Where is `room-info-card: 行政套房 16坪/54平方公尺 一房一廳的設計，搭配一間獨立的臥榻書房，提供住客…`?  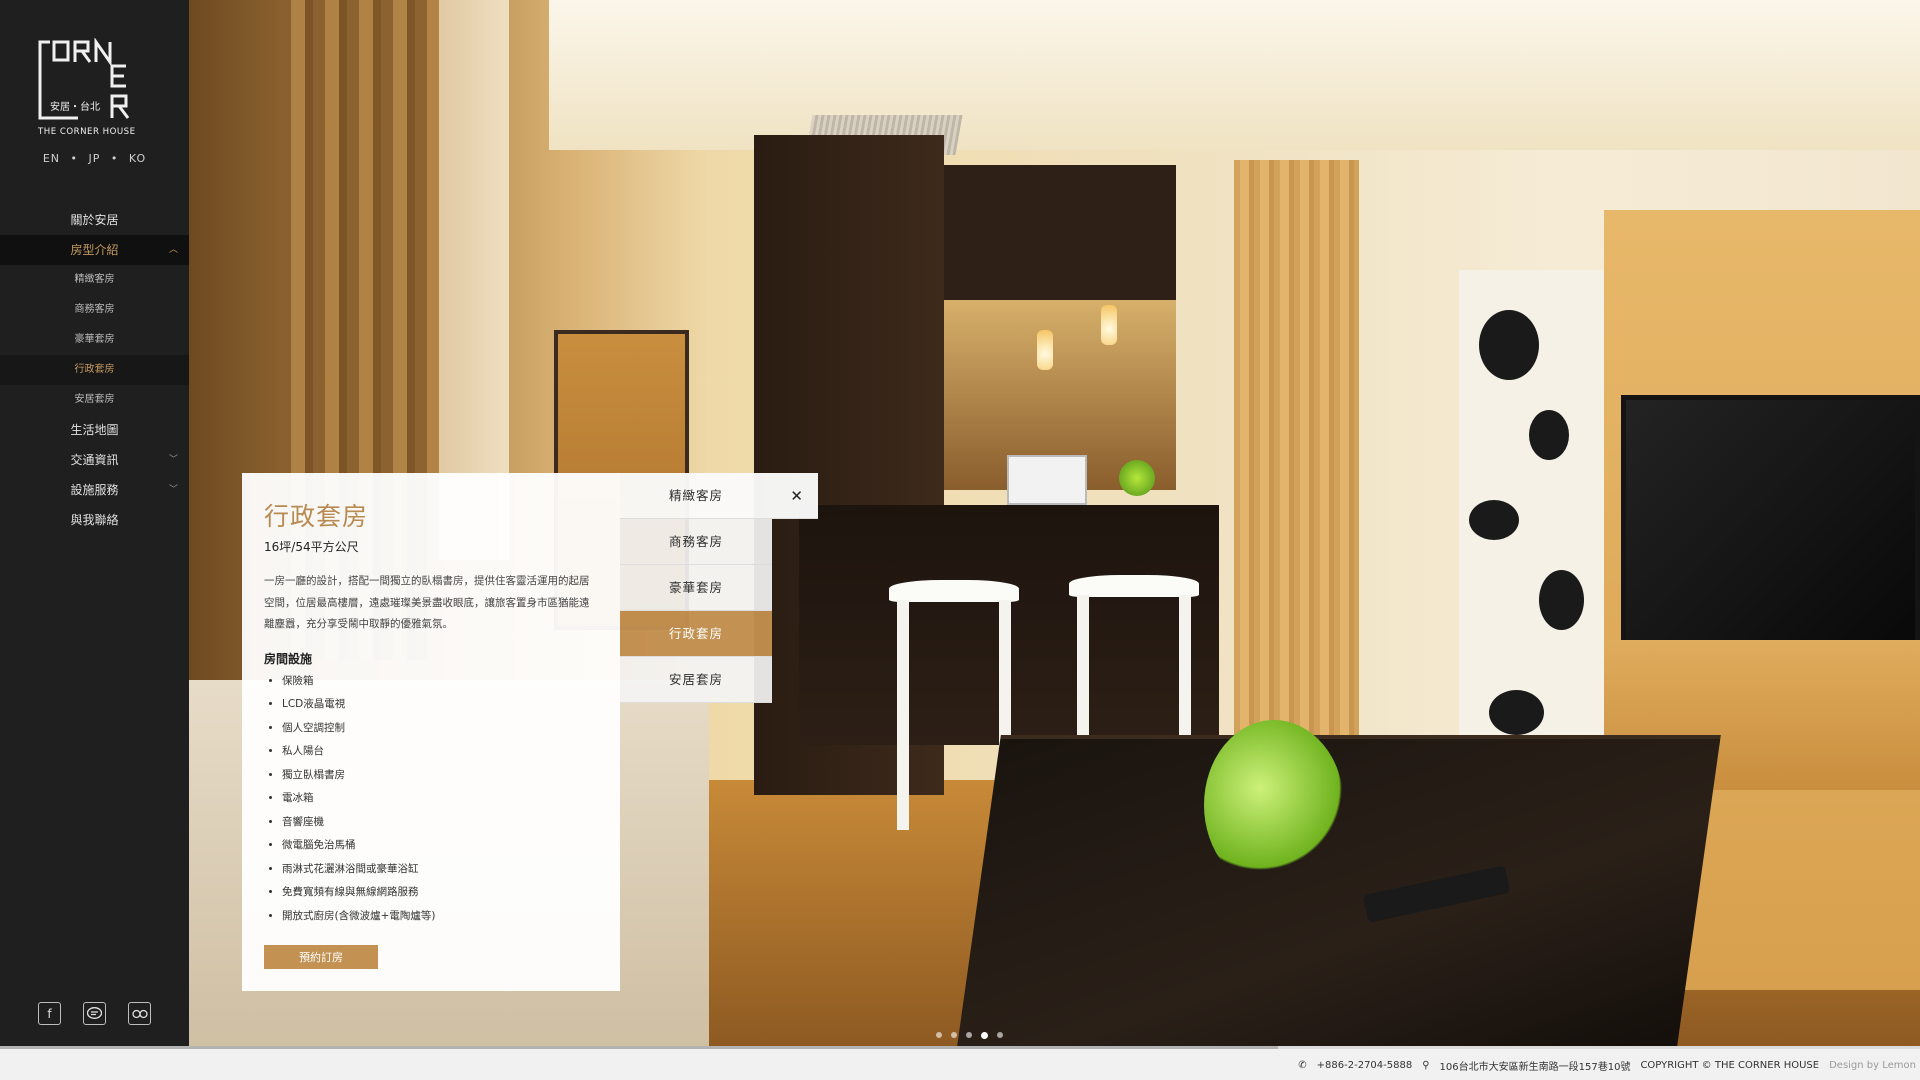 room-info-card: 行政套房 16坪/54平方公尺 一房一廳的設計，搭配一間獨立的臥榻書房，提供住客… is located at coordinates (431, 732).